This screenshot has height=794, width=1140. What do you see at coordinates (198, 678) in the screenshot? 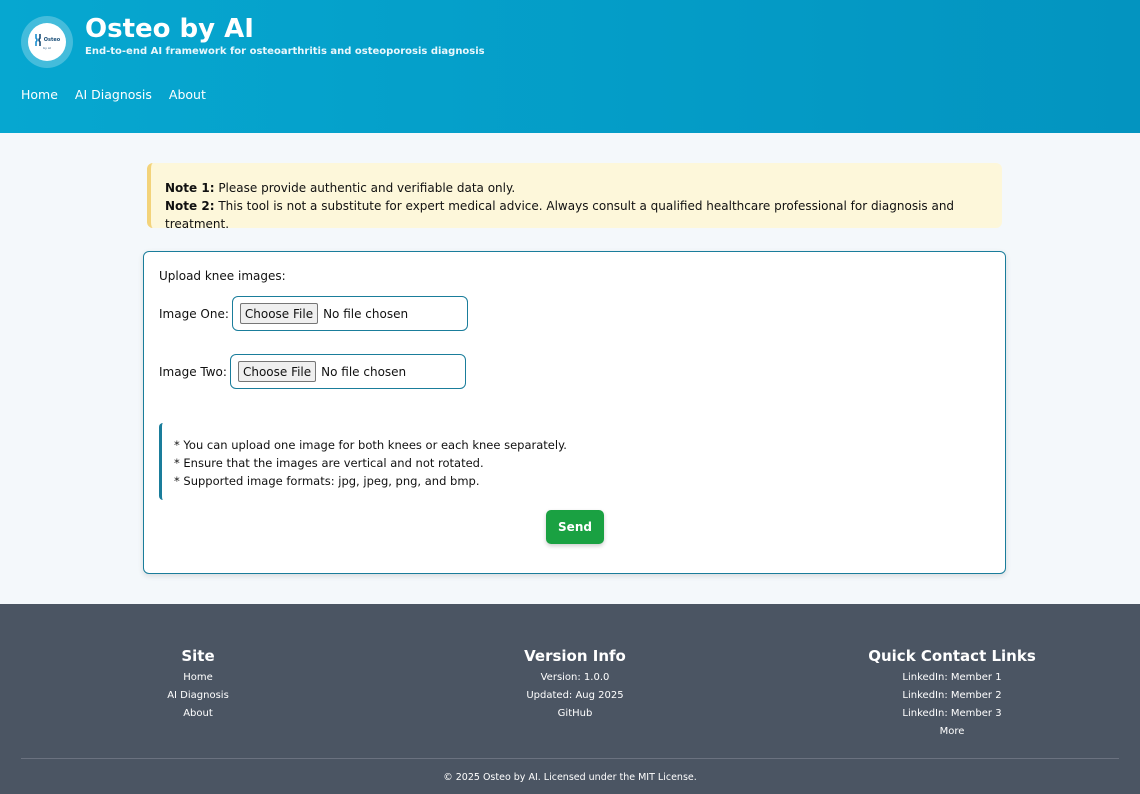
I see `footer-link-home: Home` at bounding box center [198, 678].